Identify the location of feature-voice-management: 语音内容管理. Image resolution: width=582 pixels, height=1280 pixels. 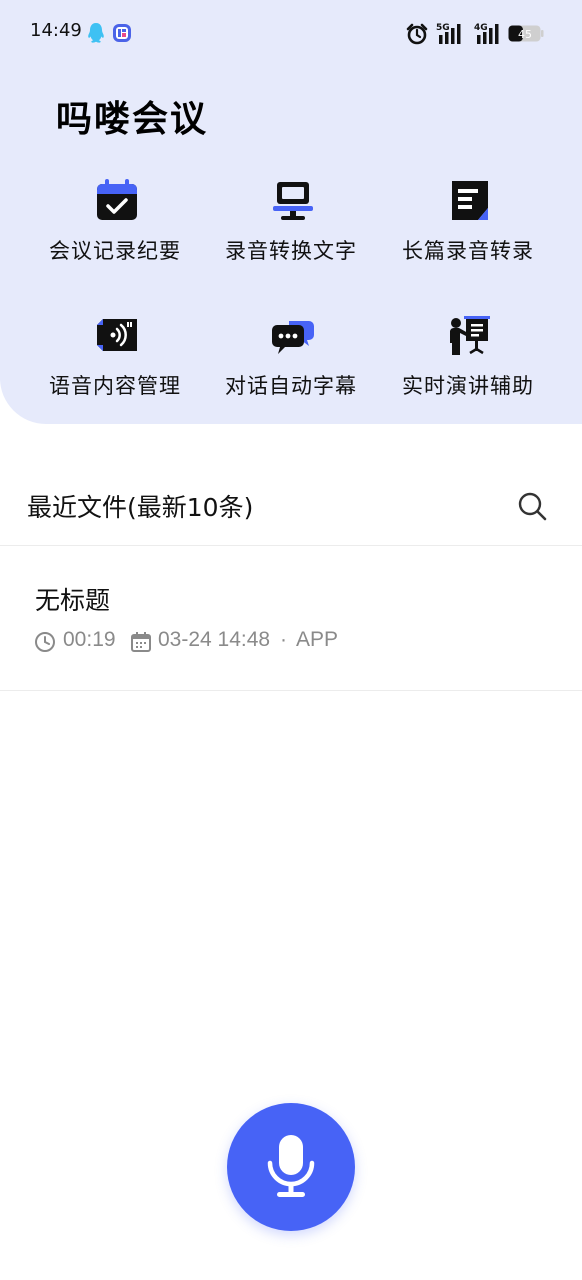
(115, 363).